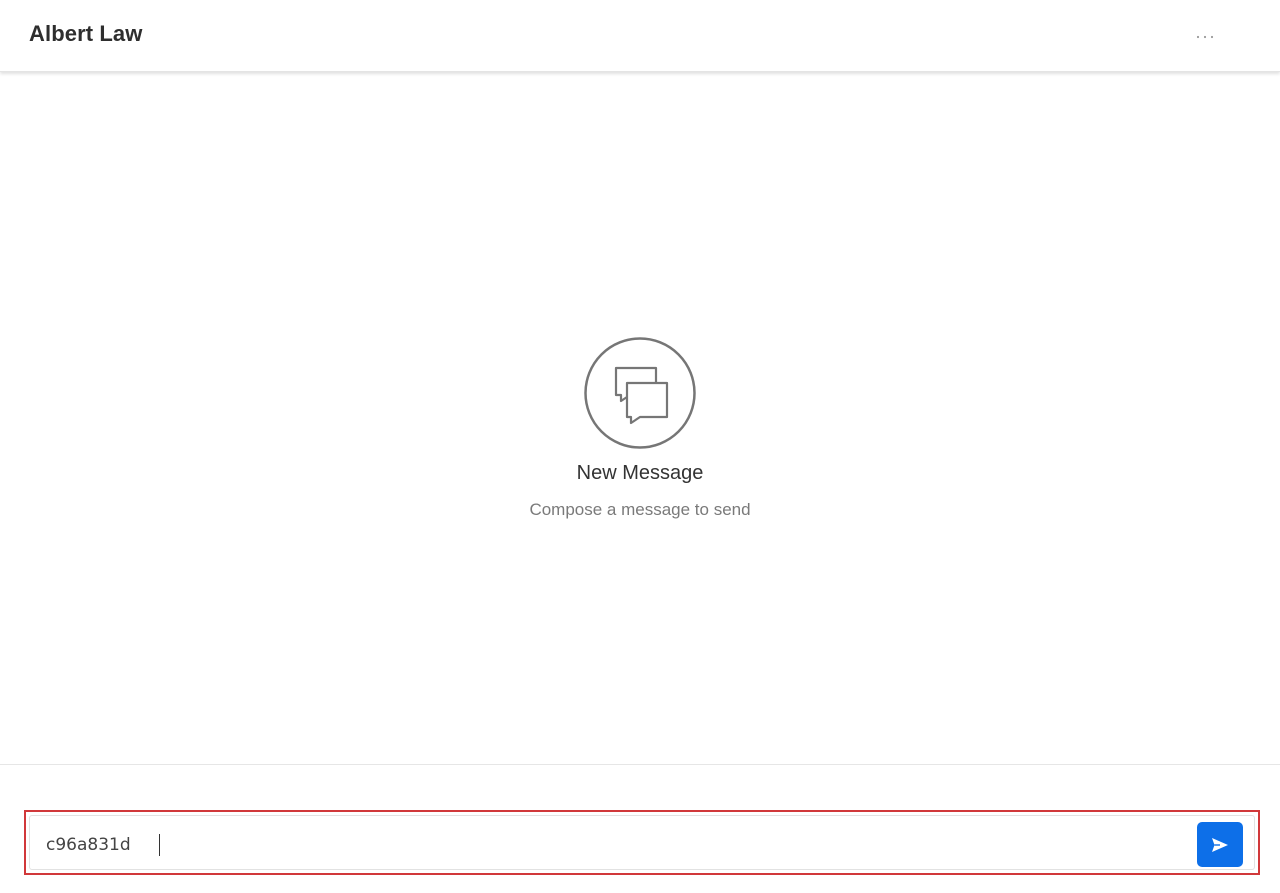 Image resolution: width=1280 pixels, height=893 pixels. Describe the element at coordinates (159, 845) in the screenshot. I see `text-cursor` at that location.